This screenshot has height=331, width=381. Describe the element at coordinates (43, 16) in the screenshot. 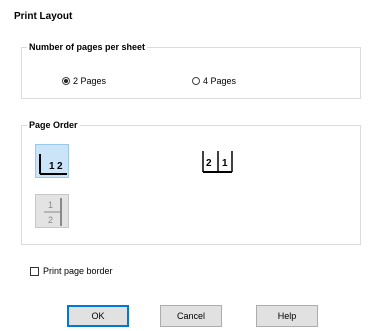

I see `dialog-title: Print Layout` at that location.